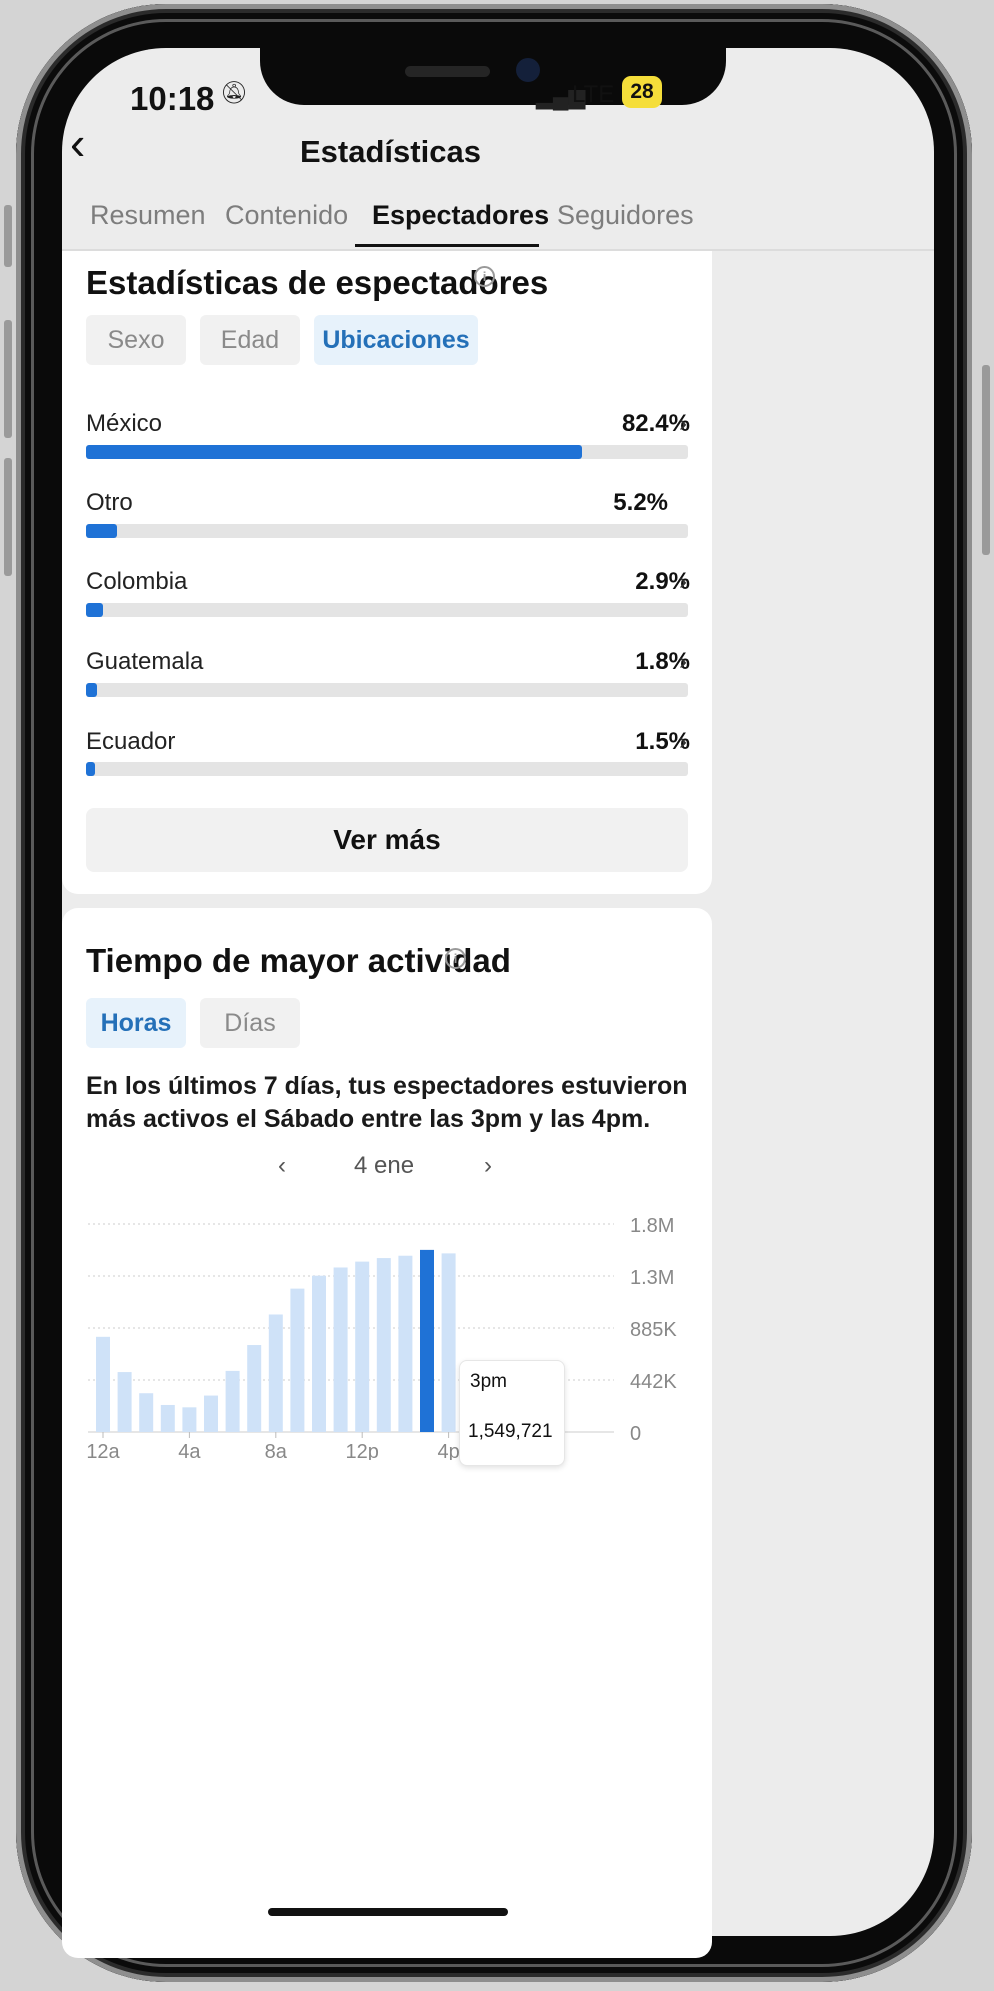 The width and height of the screenshot is (994, 1991). What do you see at coordinates (130, 742) in the screenshot?
I see `location-name: Ecuador` at bounding box center [130, 742].